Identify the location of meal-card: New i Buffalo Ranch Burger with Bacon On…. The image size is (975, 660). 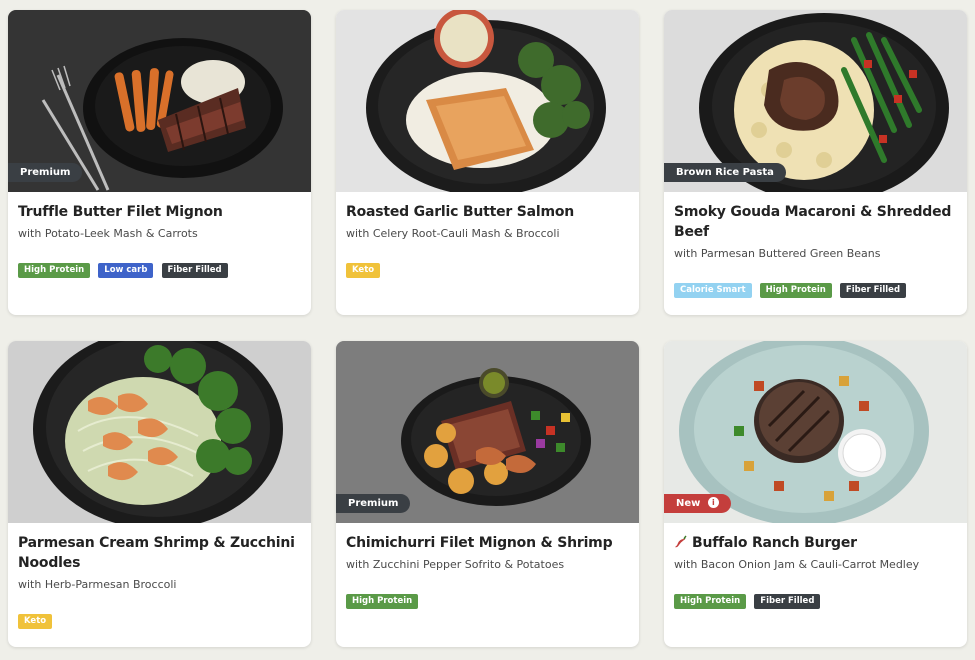
(815, 494).